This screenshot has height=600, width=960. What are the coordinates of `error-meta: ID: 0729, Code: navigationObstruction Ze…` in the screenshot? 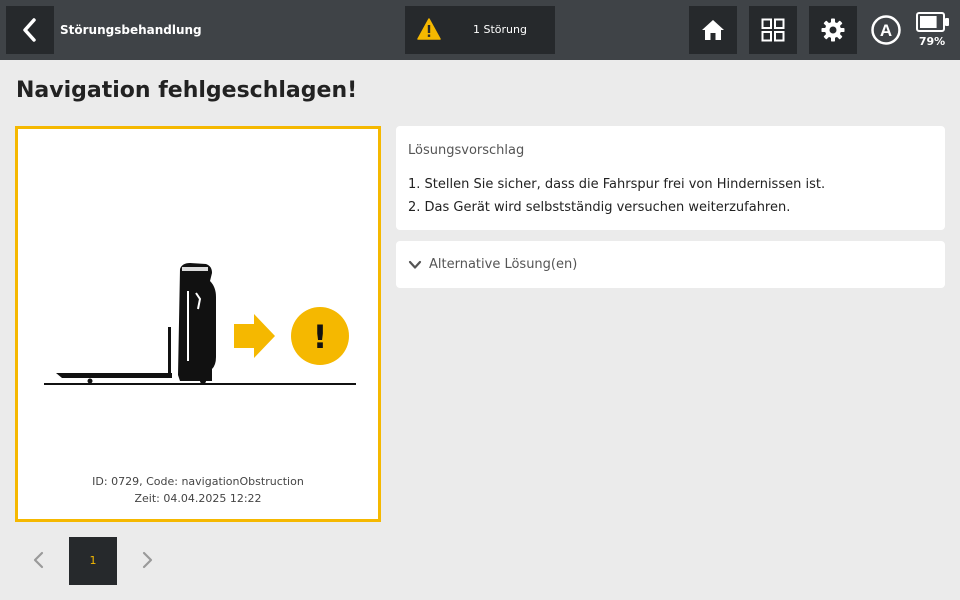 It's located at (198, 490).